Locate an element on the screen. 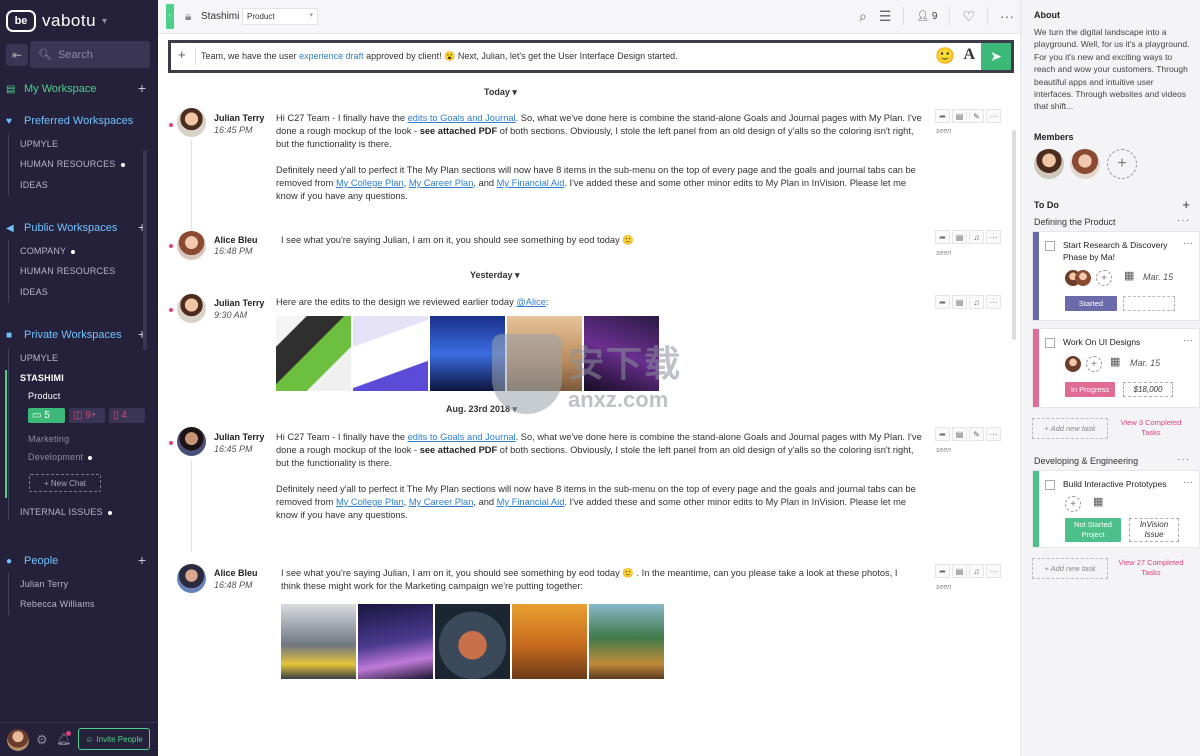 The image size is (1200, 756). message-link: My Career Plan is located at coordinates (441, 183).